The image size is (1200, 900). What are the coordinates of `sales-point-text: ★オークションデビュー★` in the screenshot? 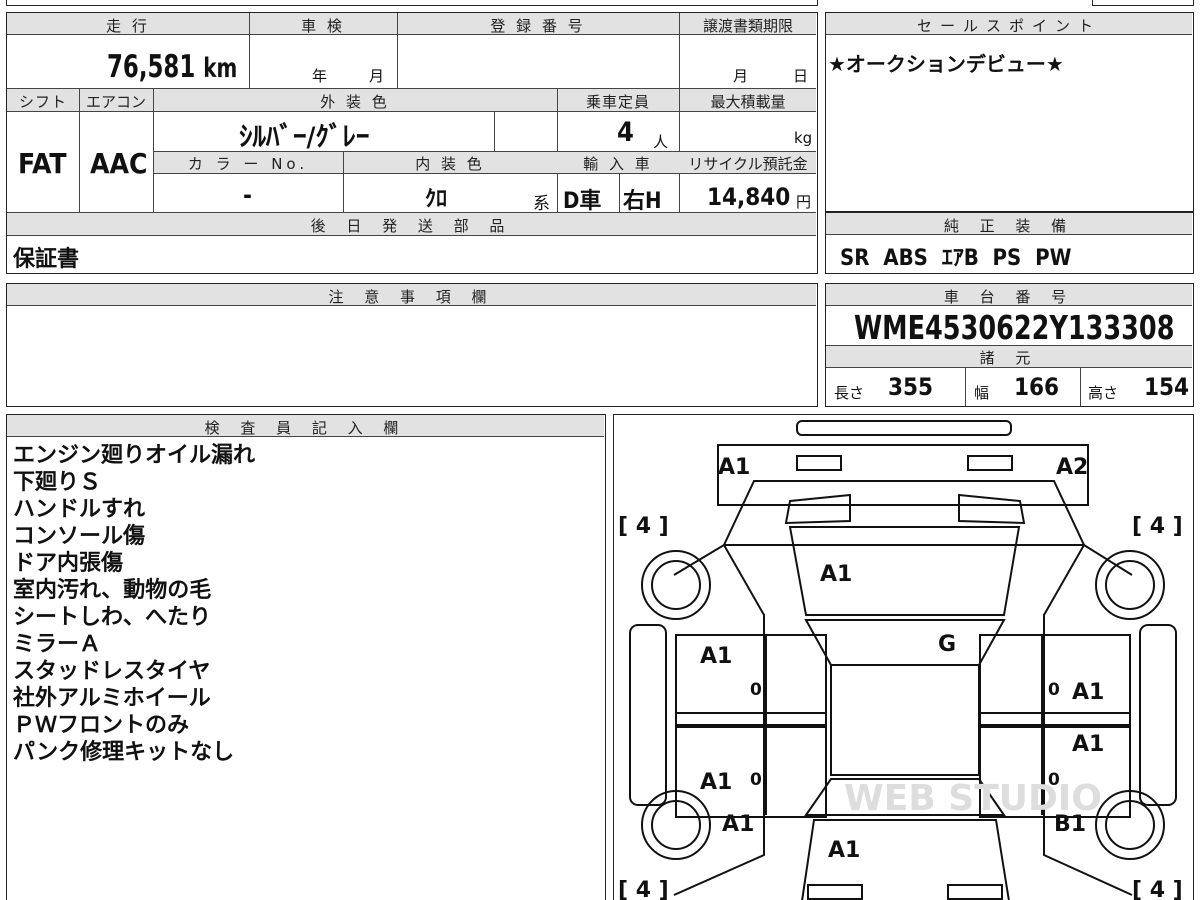 It's located at (946, 64).